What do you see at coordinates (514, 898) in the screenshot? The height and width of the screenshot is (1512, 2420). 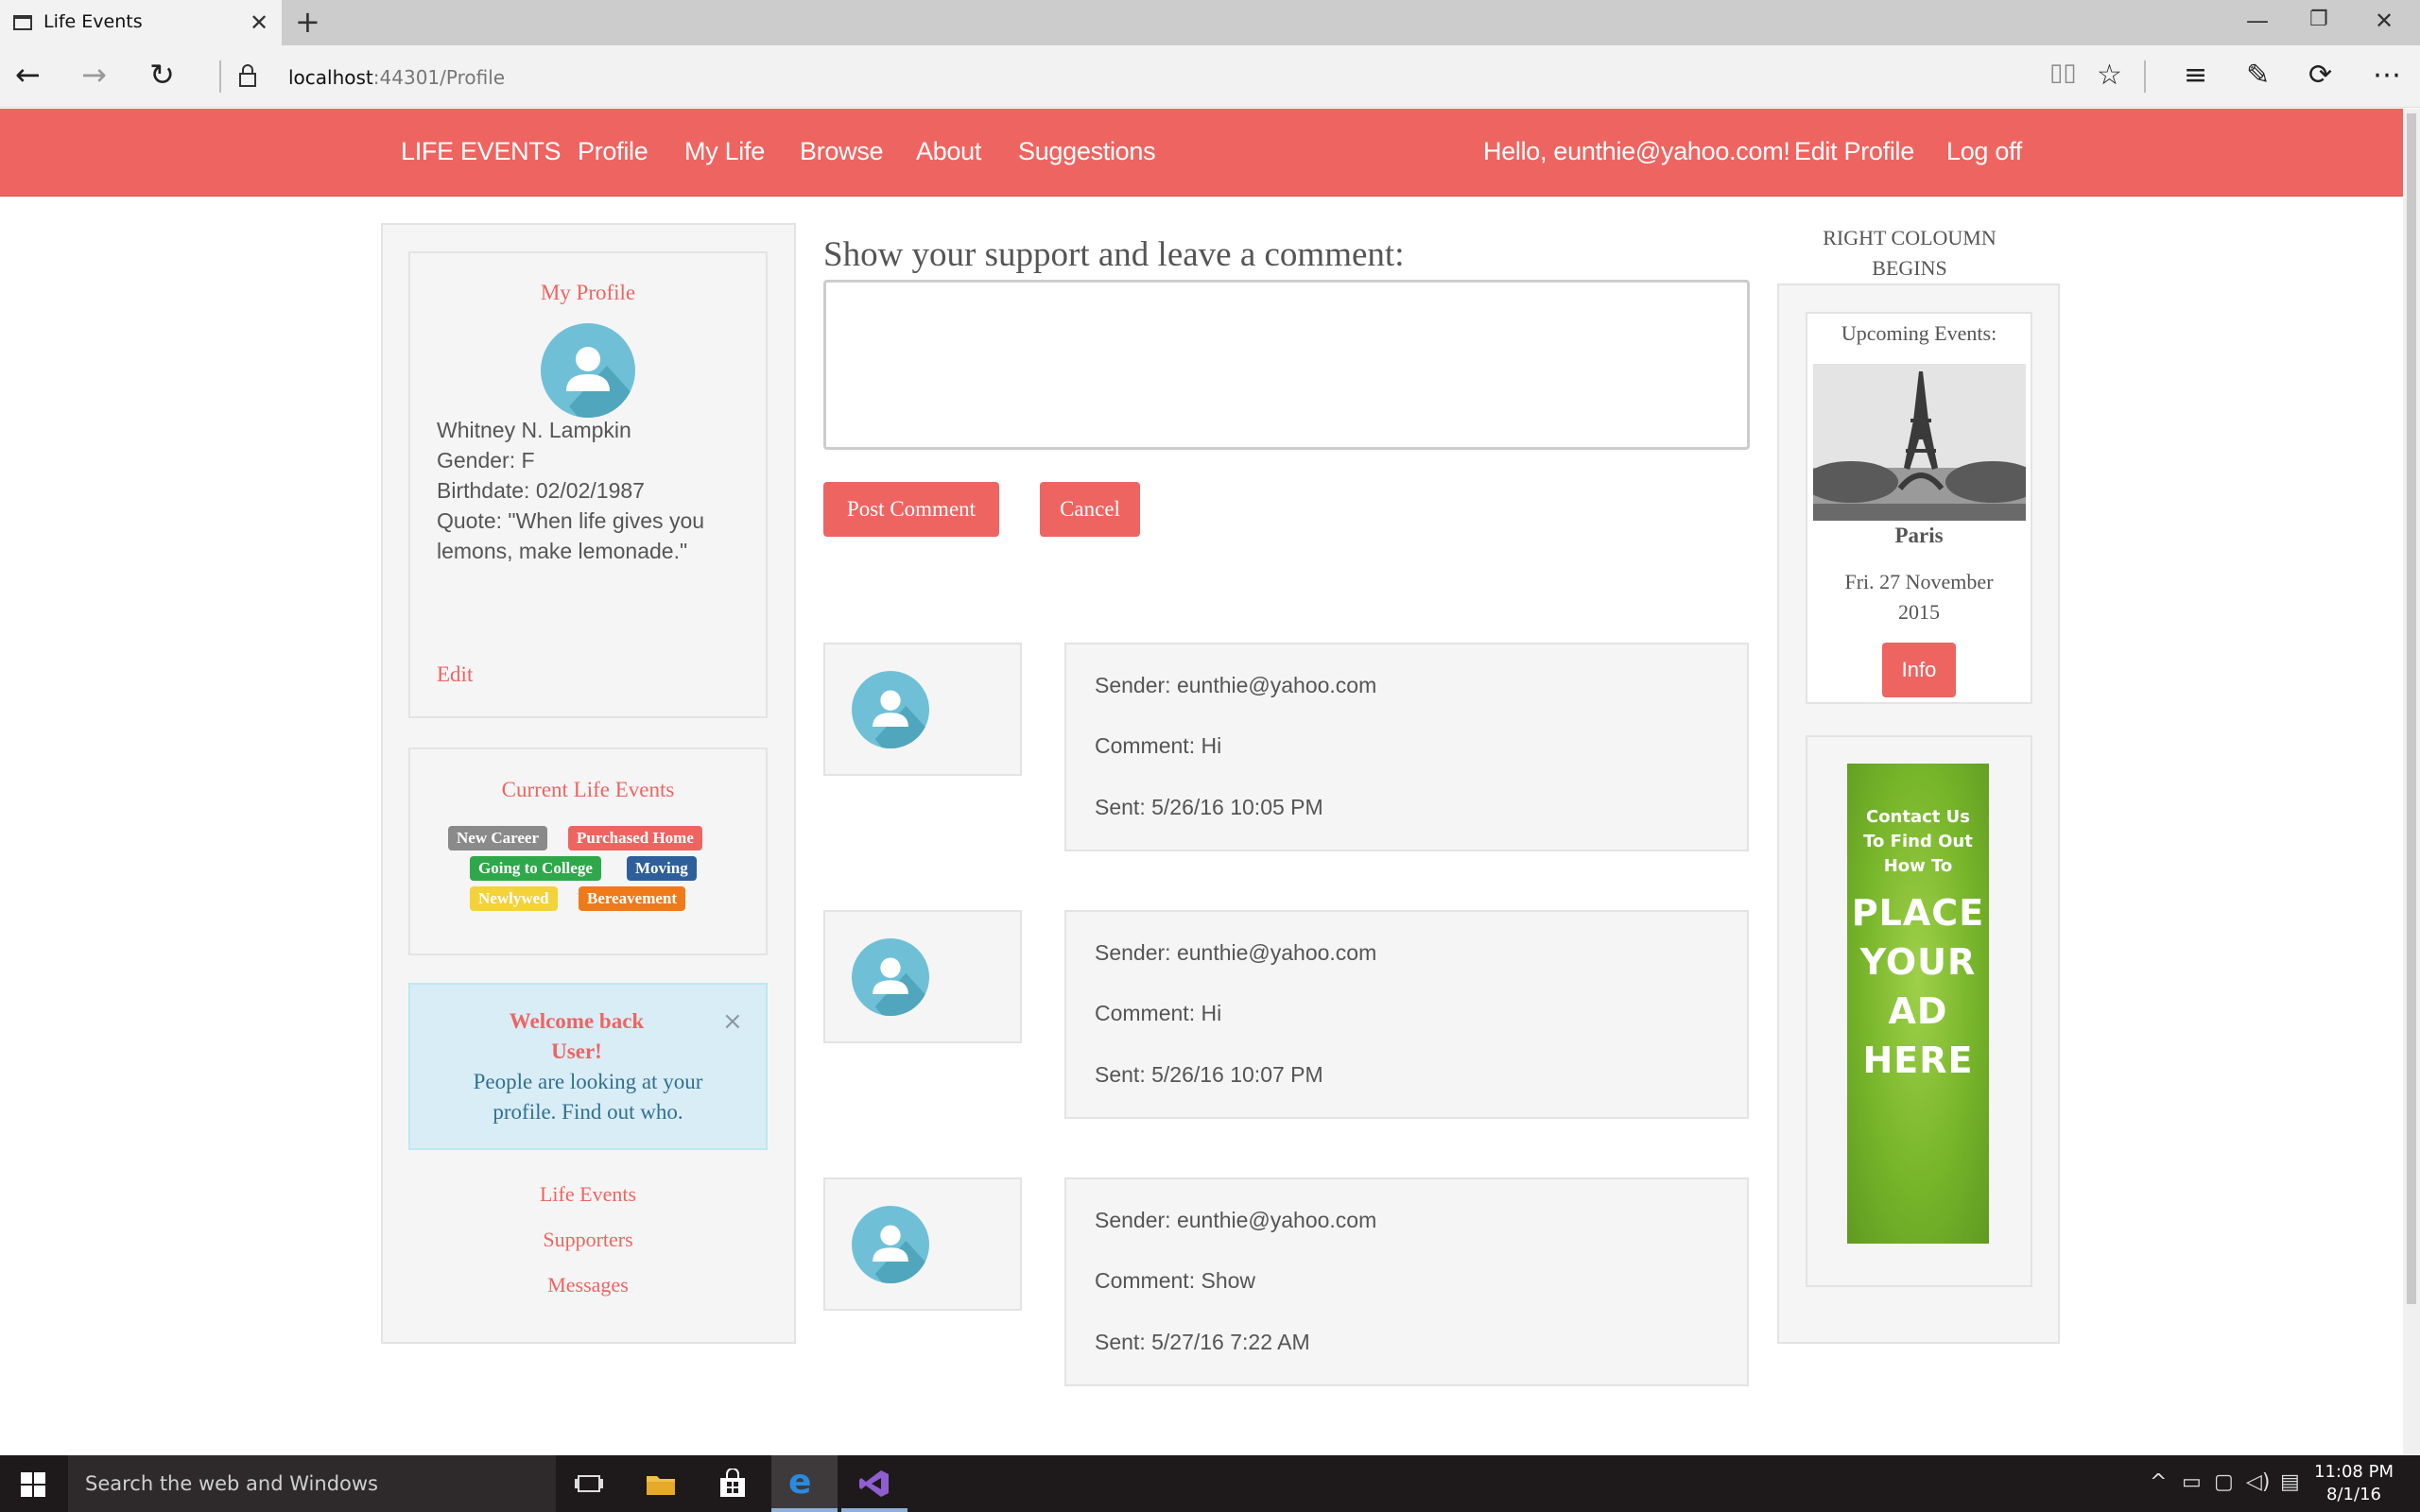 I see `tag-newlywed: Newlywed` at bounding box center [514, 898].